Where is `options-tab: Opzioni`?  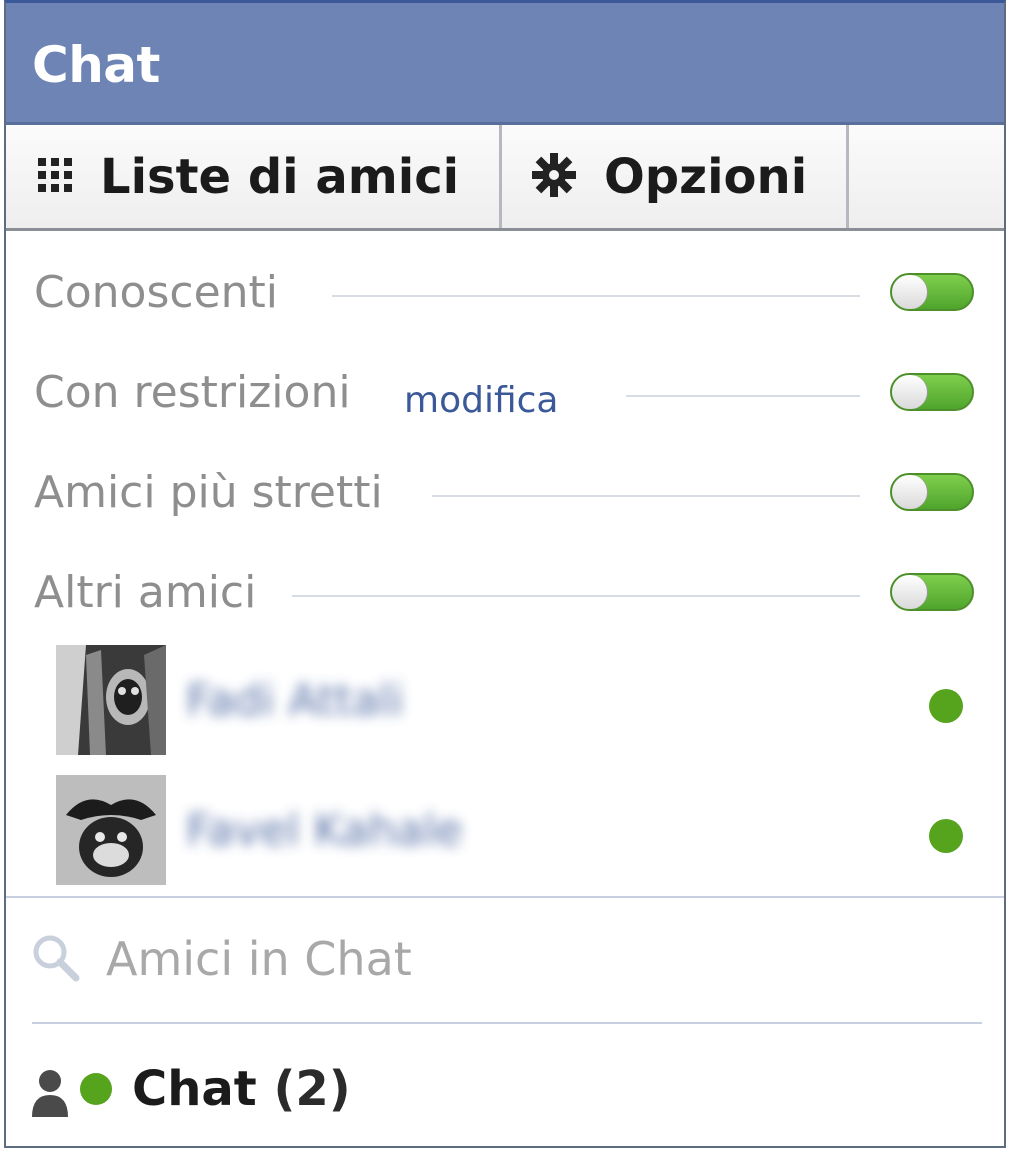 options-tab: Opzioni is located at coordinates (675, 176).